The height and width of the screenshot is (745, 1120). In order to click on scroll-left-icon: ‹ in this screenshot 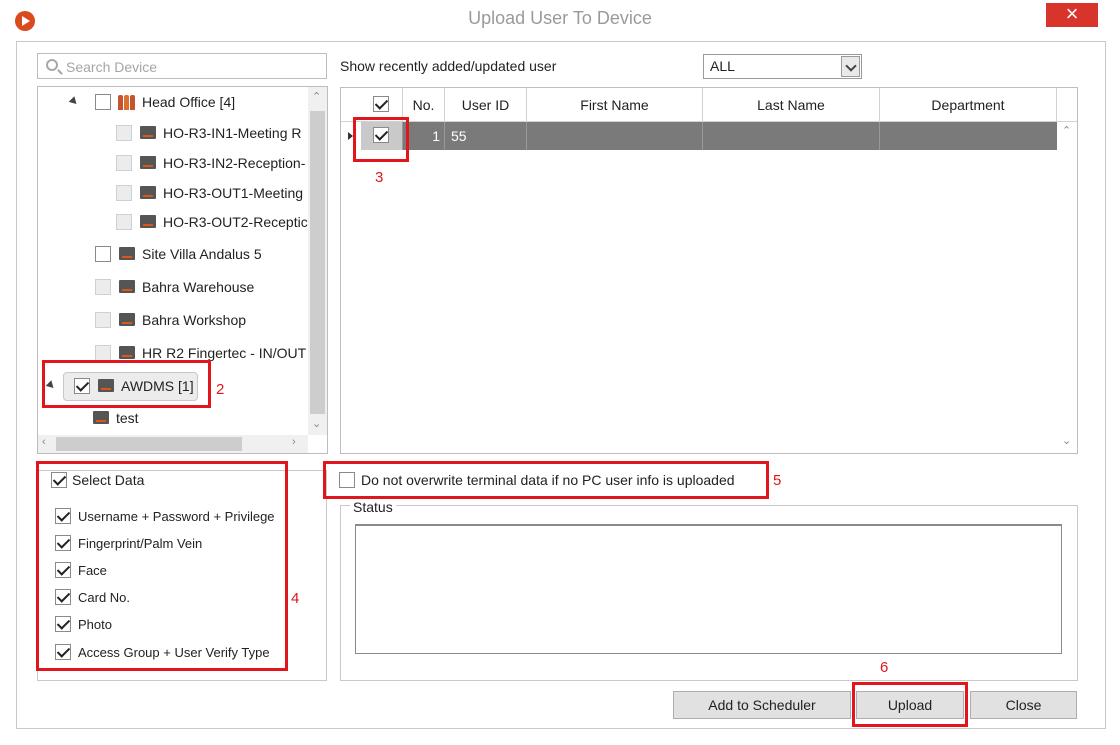, I will do `click(44, 442)`.